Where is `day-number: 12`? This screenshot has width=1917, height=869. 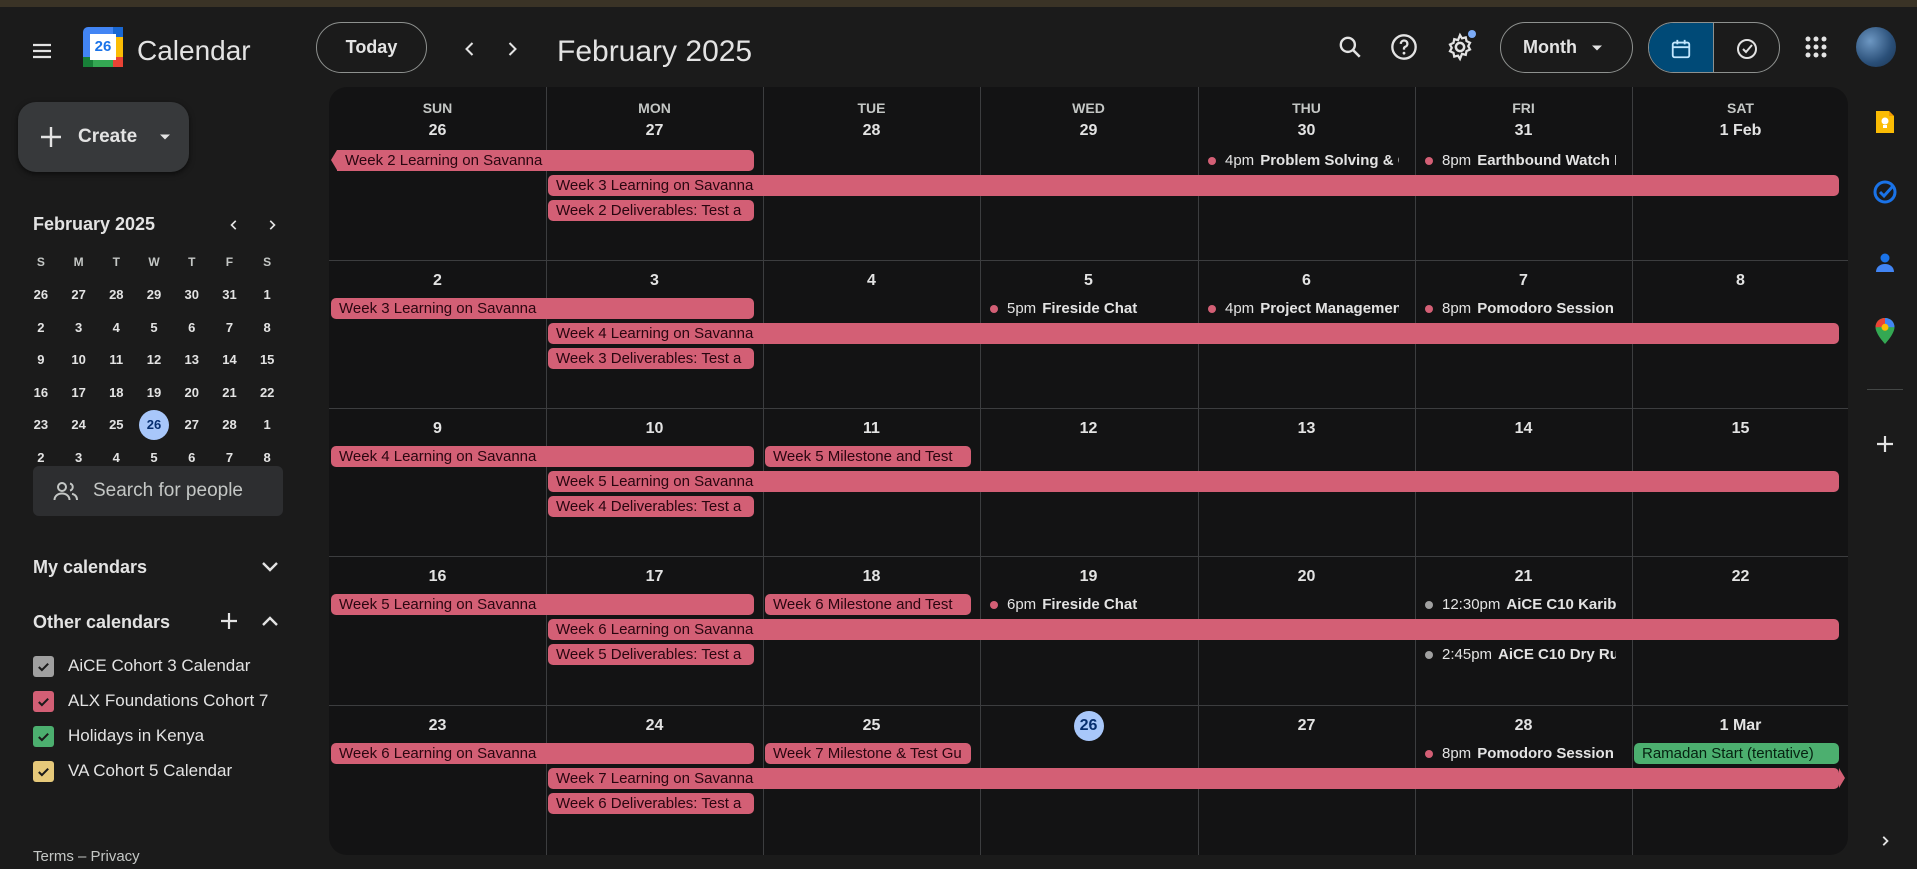
day-number: 12 is located at coordinates (1088, 429).